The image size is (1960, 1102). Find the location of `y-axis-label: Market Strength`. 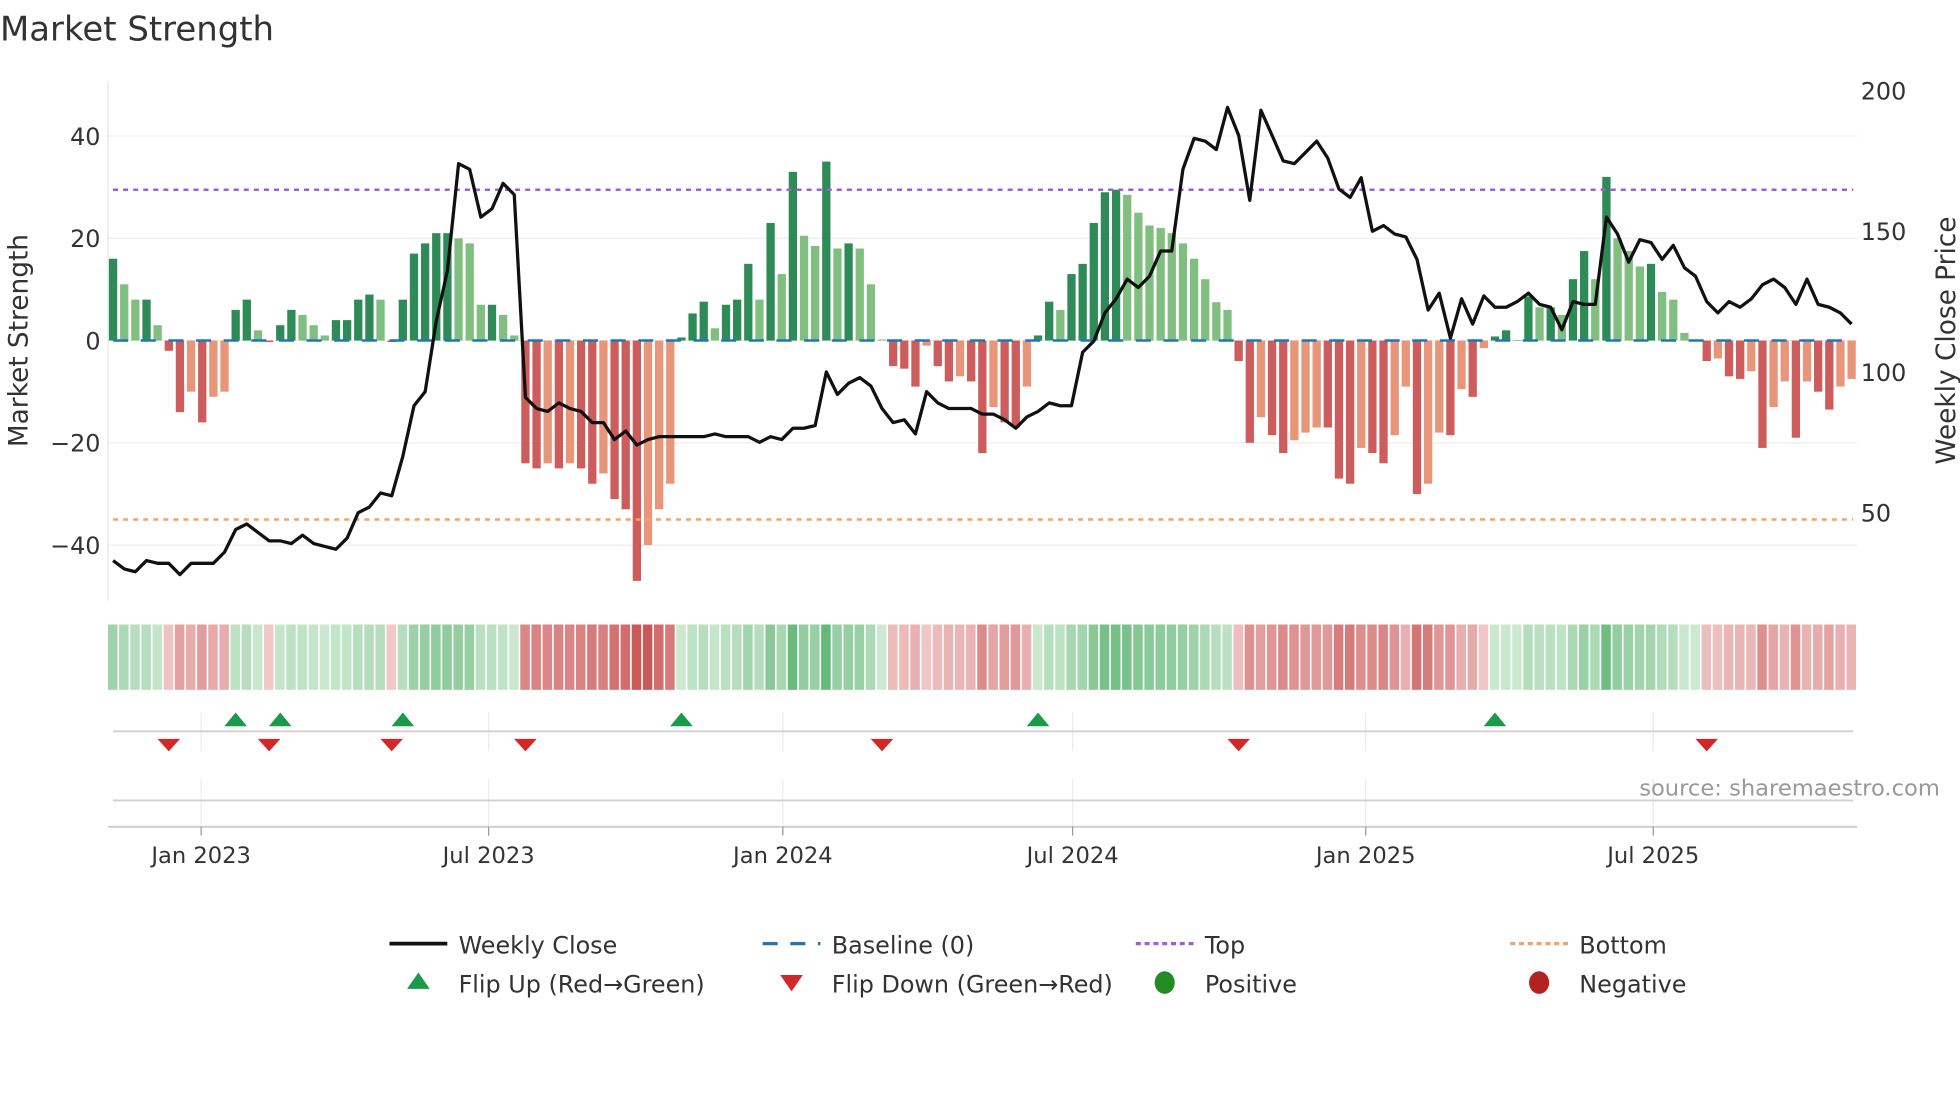

y-axis-label: Market Strength is located at coordinates (20, 340).